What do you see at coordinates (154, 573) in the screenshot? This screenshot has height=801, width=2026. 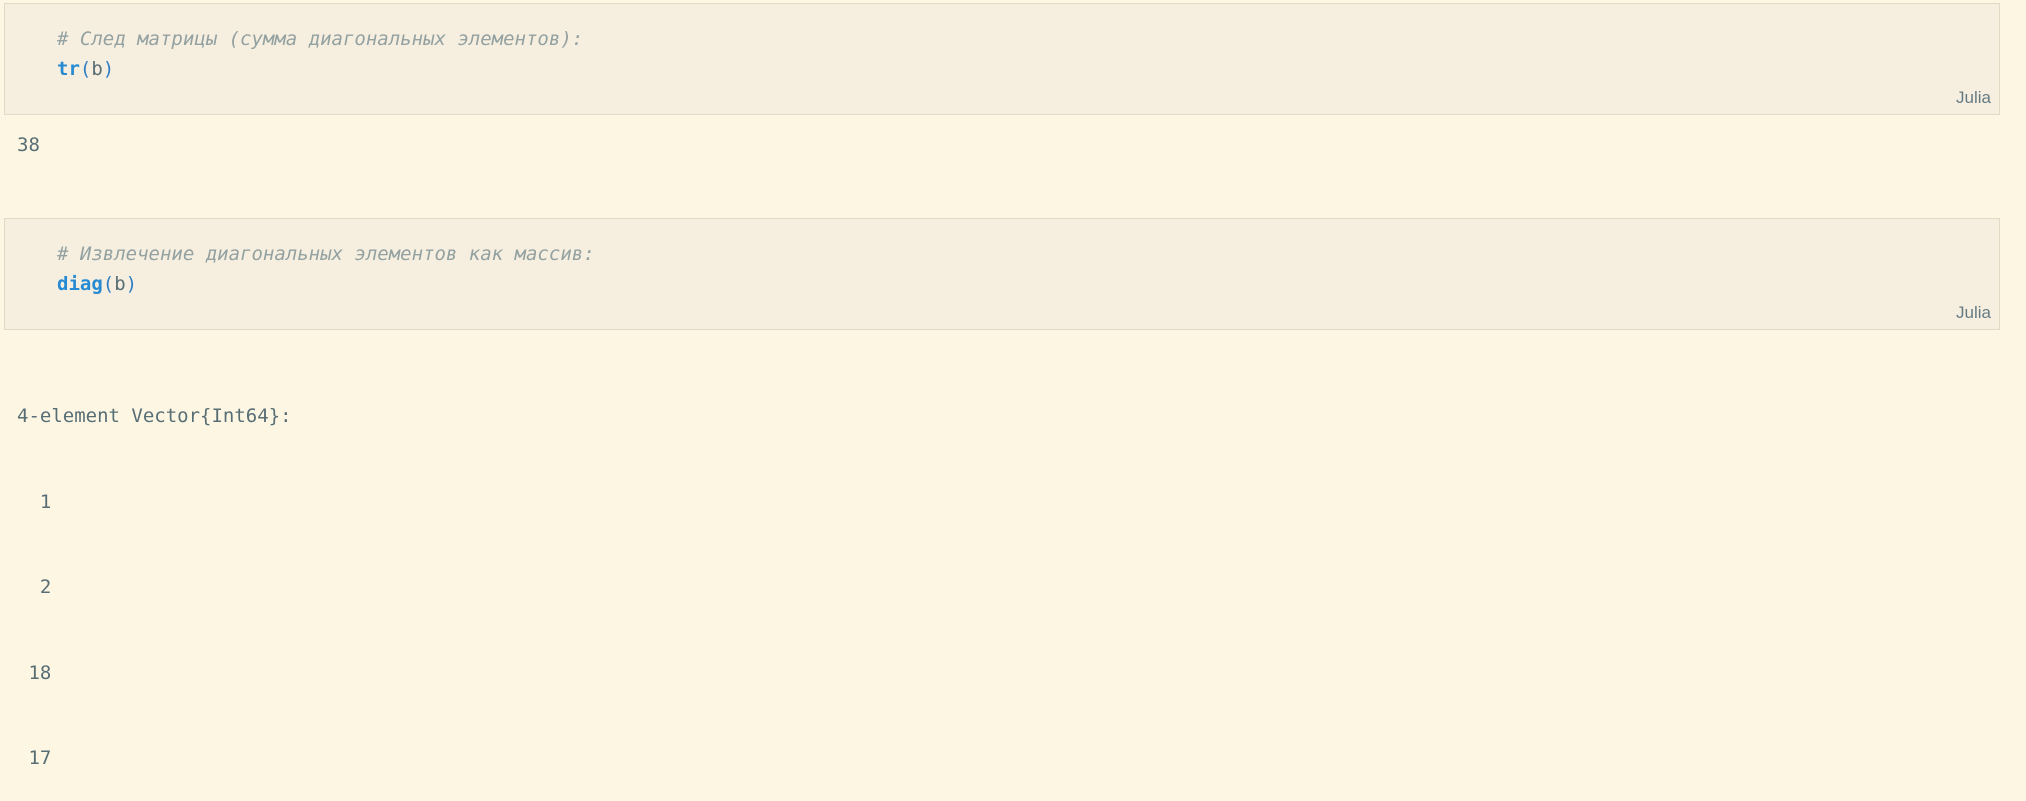 I see `cell-output-diag: 4-element Vector{Int64}: 1 2 18 17` at bounding box center [154, 573].